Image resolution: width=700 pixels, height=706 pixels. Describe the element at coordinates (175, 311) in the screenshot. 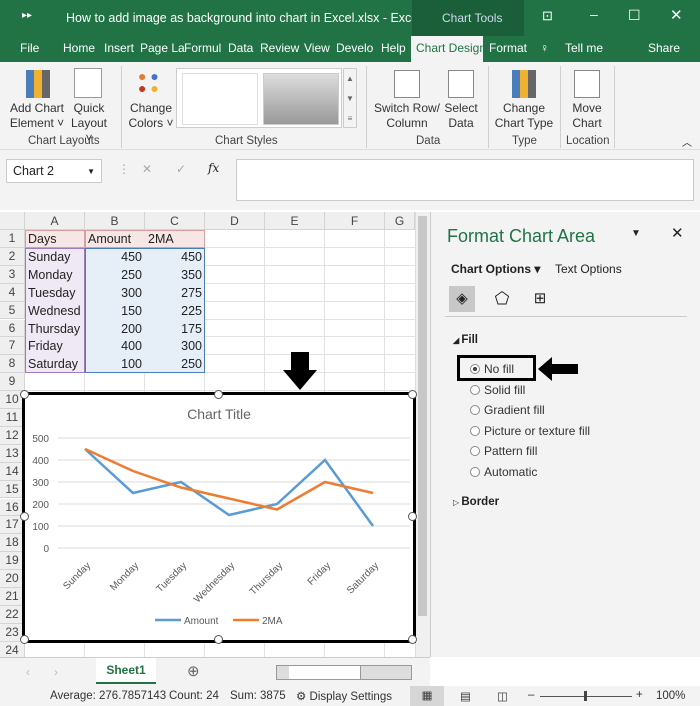

I see `table-cell: 225` at that location.